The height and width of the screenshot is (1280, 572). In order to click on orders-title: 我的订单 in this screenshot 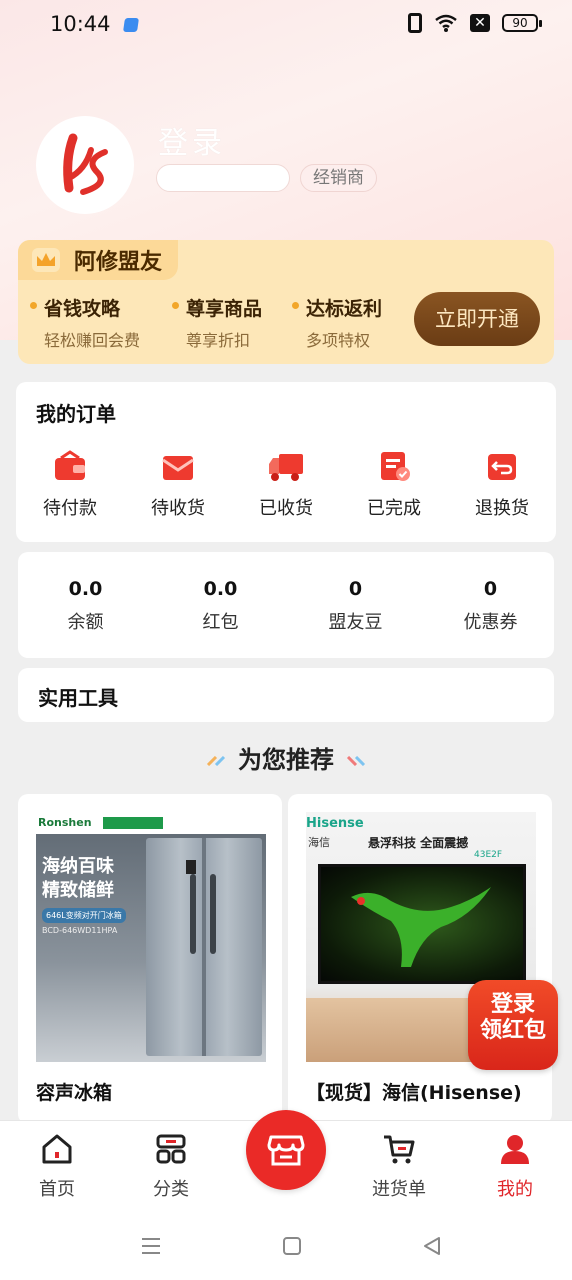, I will do `click(76, 414)`.